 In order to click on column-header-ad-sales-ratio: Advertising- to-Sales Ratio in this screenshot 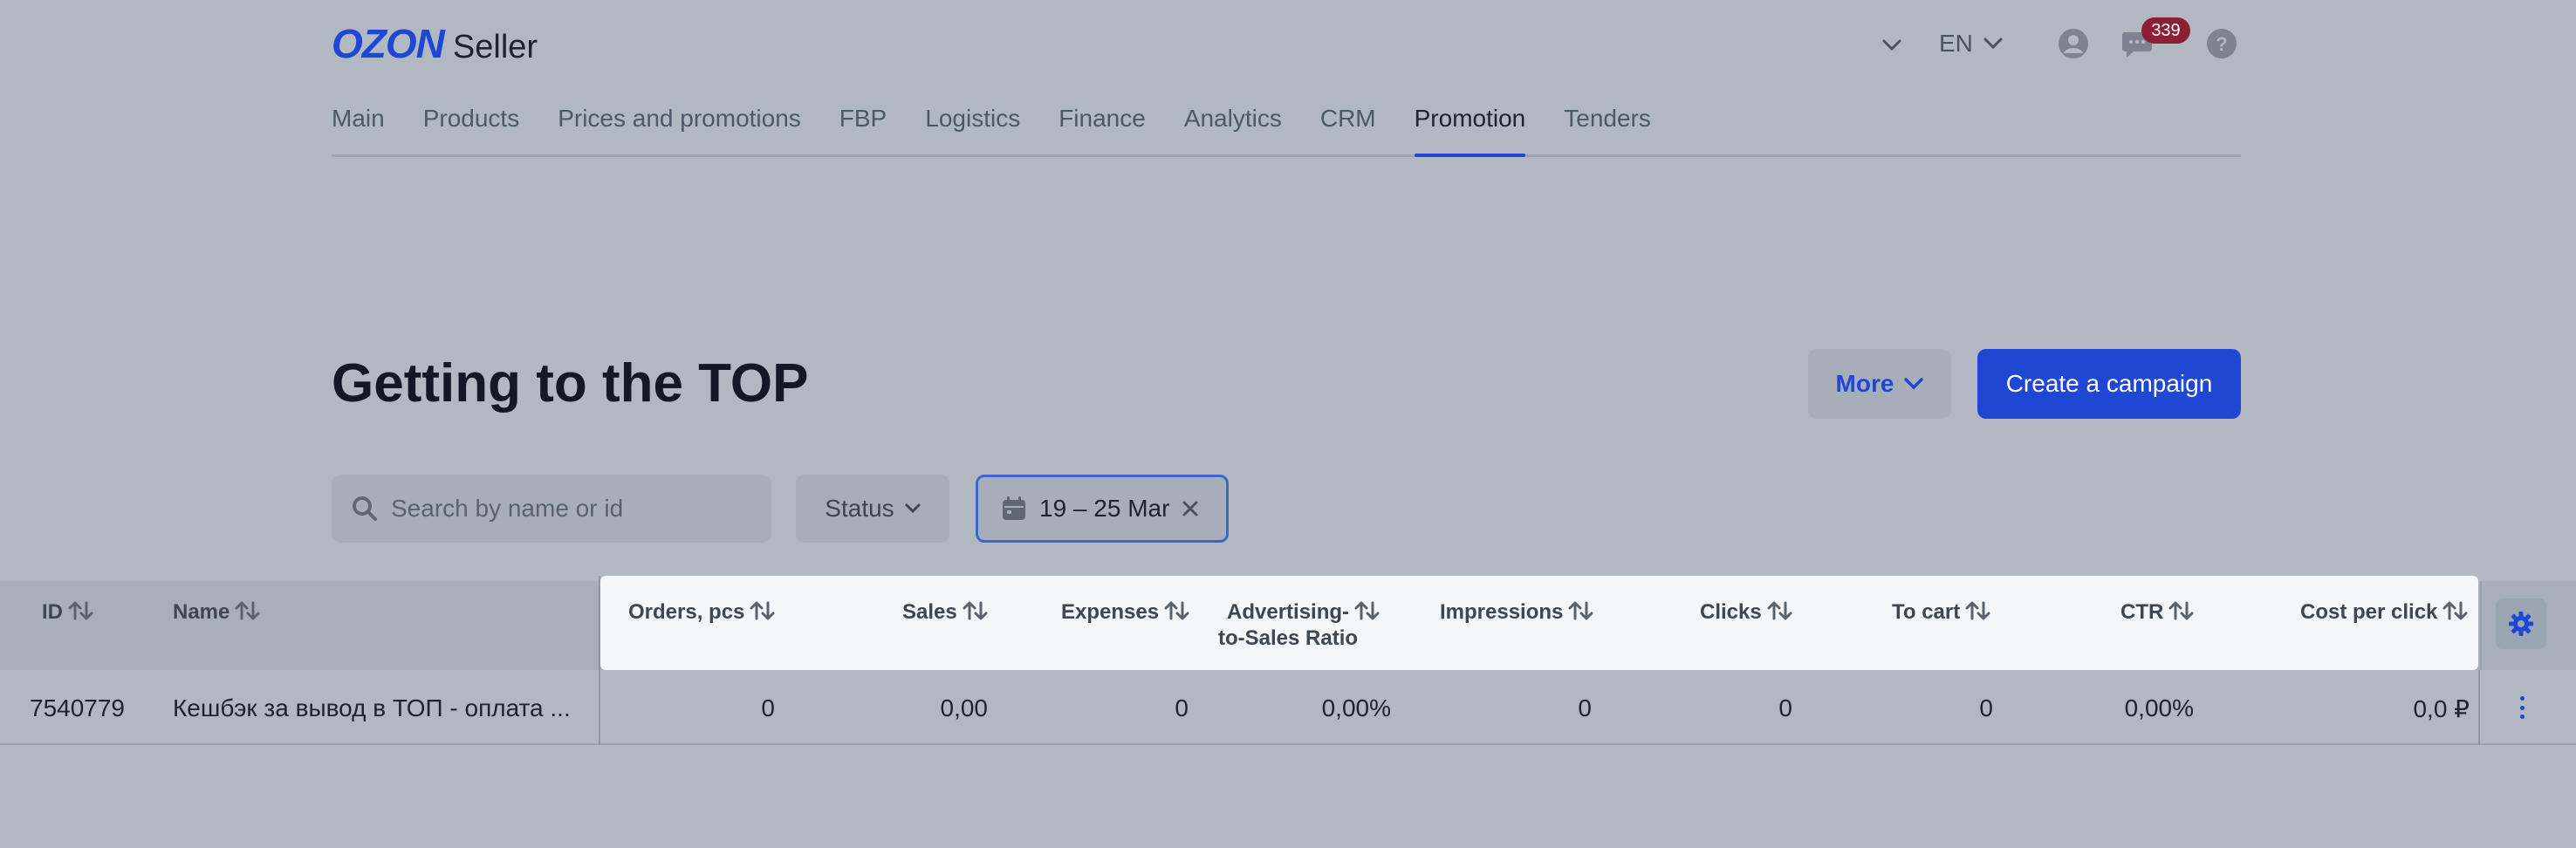, I will do `click(1303, 625)`.